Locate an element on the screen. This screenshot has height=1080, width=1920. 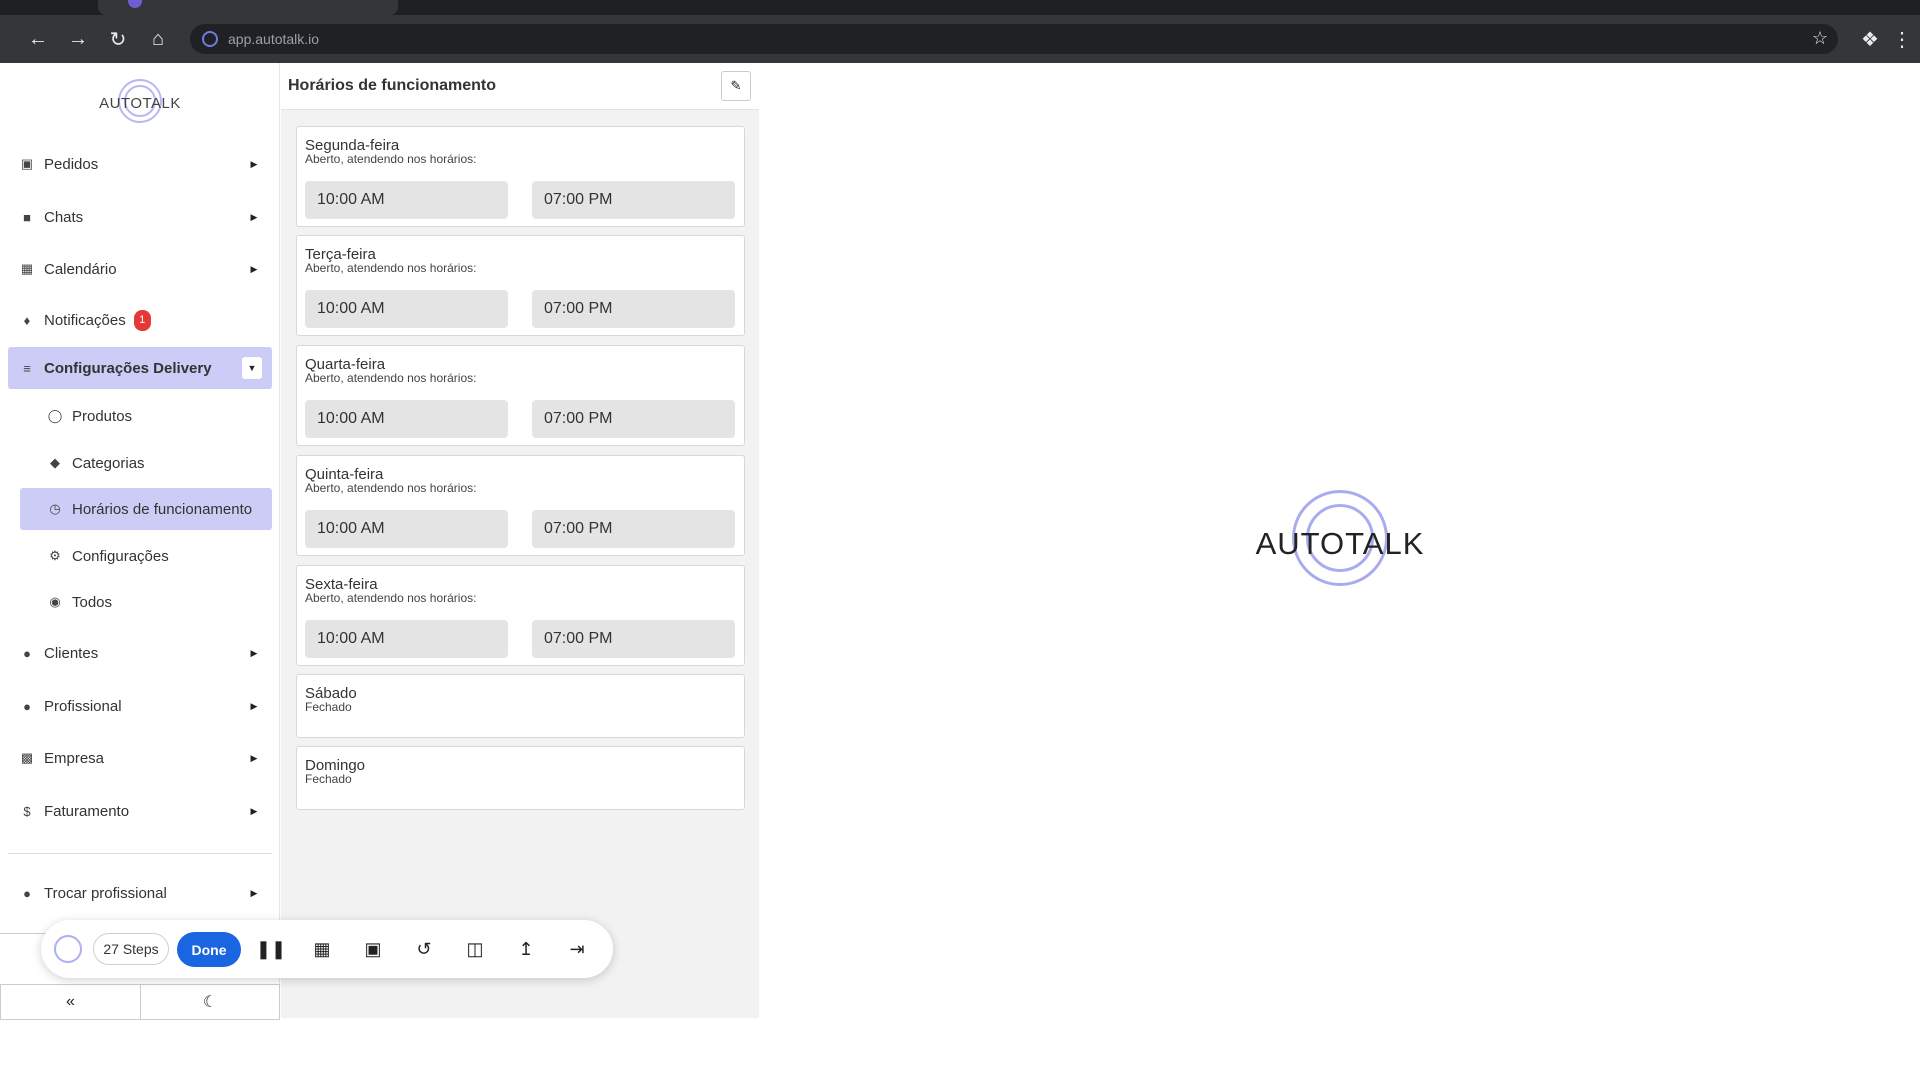
panel-header: Horários de funcionamento ✎ is located at coordinates (520, 86).